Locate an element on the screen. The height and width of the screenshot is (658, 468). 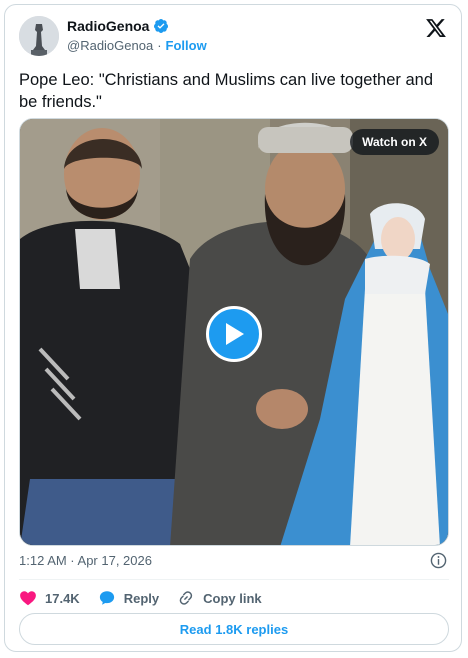
reply-label: Reply is located at coordinates (141, 598).